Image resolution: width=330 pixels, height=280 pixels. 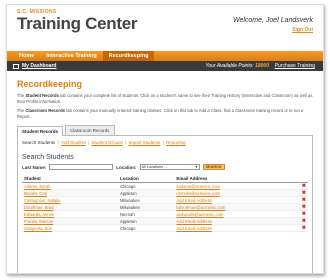 I want to click on sign-out-link: Sign Out, so click(x=302, y=30).